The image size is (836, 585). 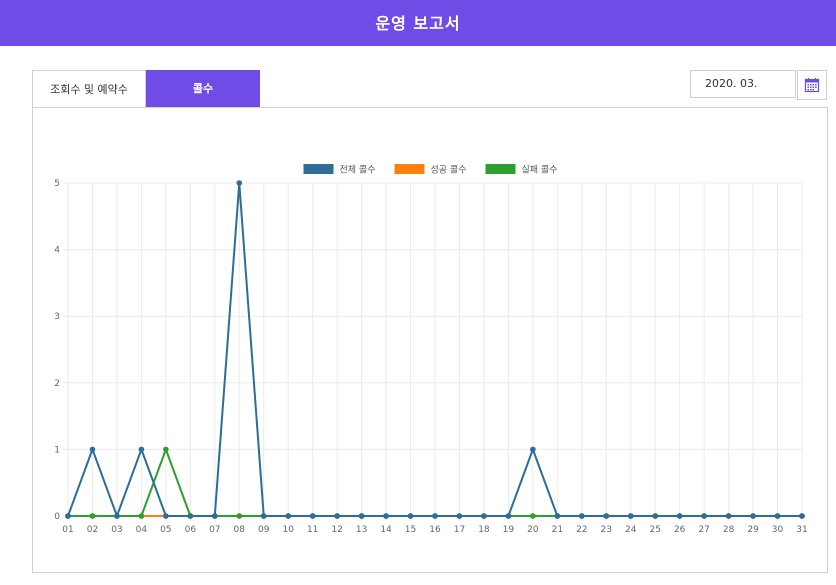 I want to click on x-tick-label: 15, so click(x=410, y=530).